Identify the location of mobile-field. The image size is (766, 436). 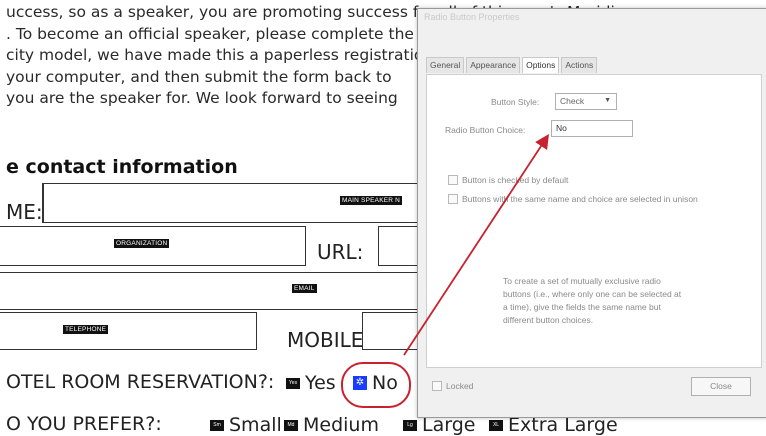
(393, 331).